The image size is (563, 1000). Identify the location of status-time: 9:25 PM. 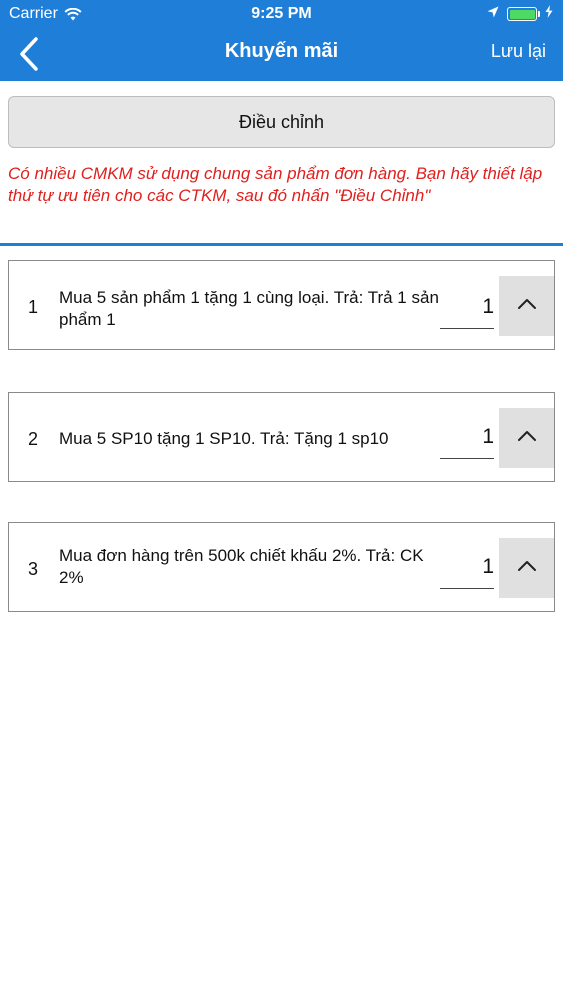
(281, 13).